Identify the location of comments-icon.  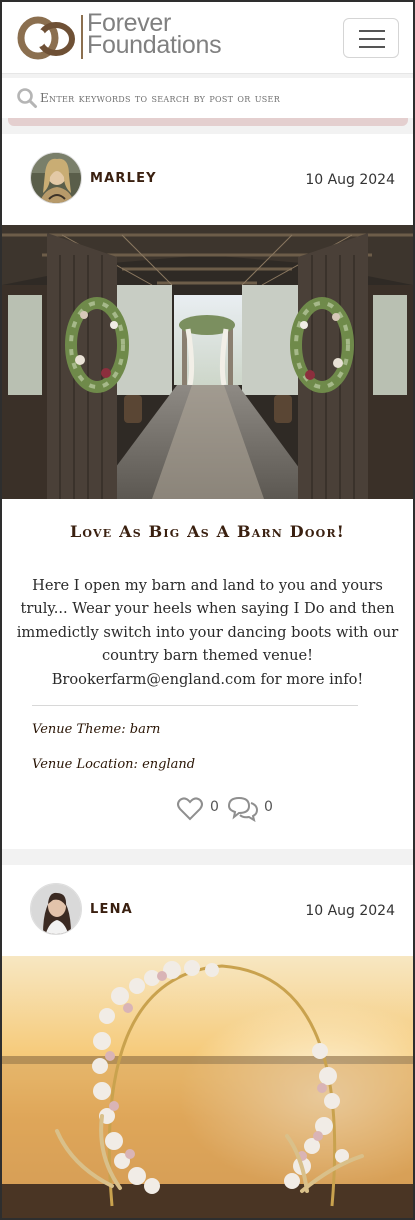
(243, 809).